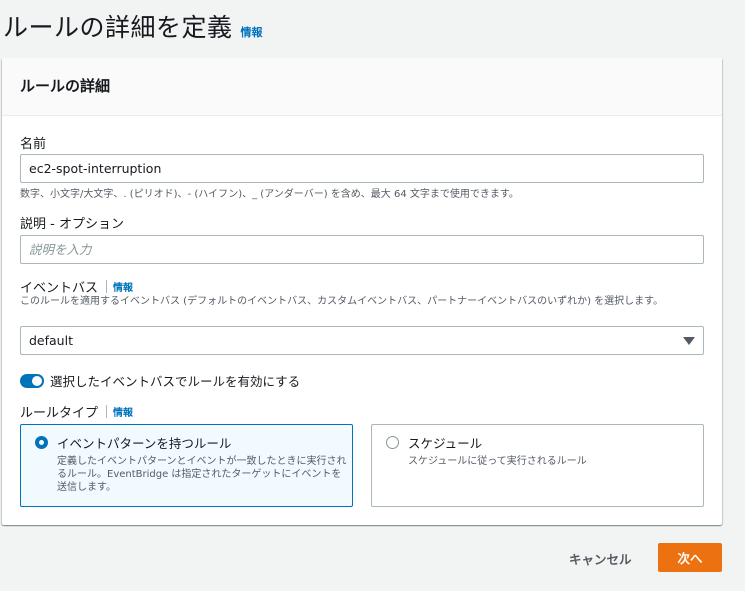 The height and width of the screenshot is (591, 745). Describe the element at coordinates (497, 461) in the screenshot. I see `tile-description: スケジュールに従って実行されるルール` at that location.